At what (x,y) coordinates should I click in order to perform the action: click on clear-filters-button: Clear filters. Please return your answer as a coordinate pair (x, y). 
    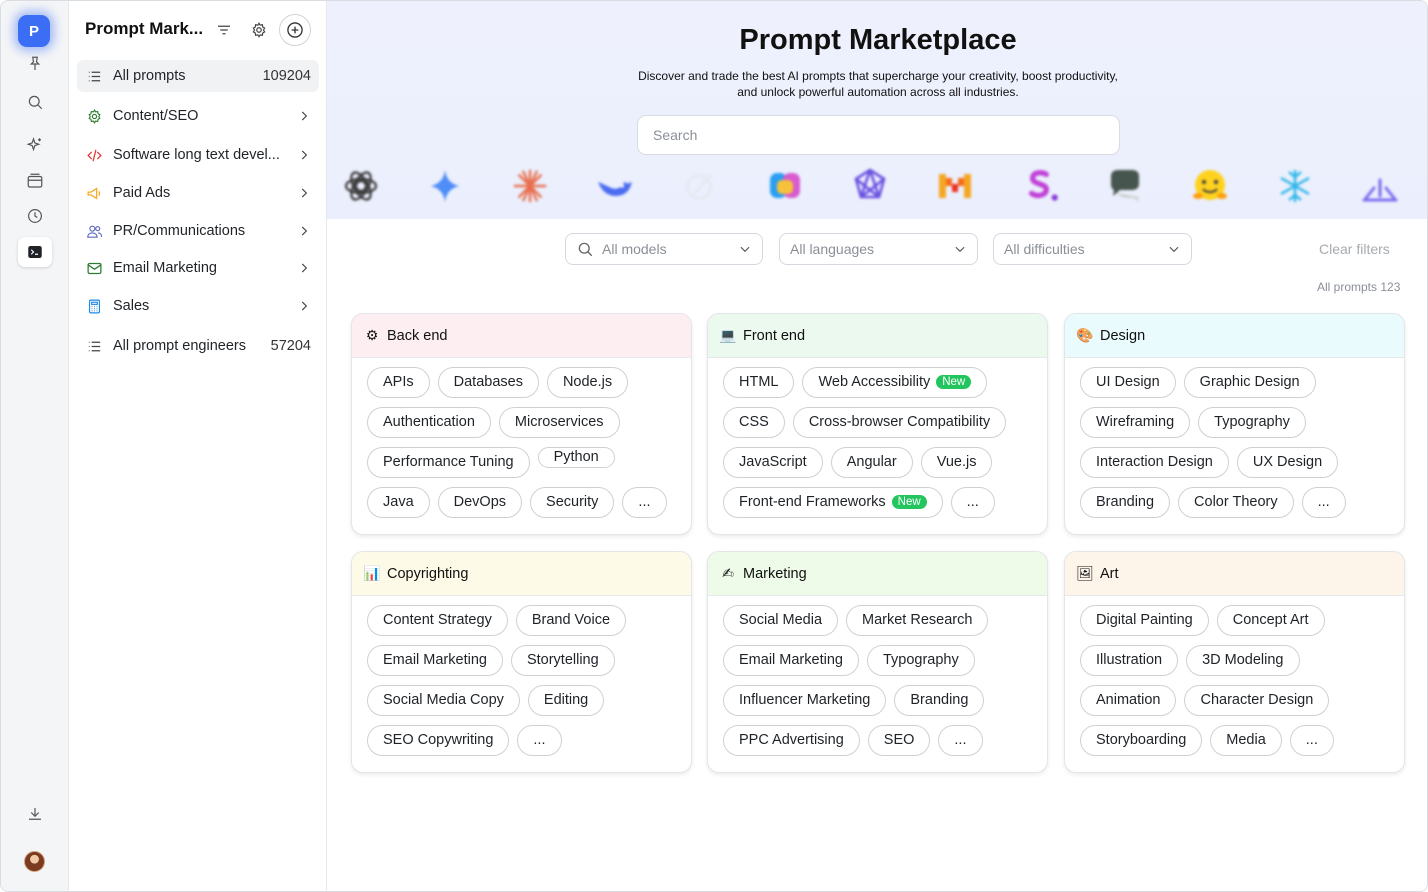
    Looking at the image, I should click on (1354, 249).